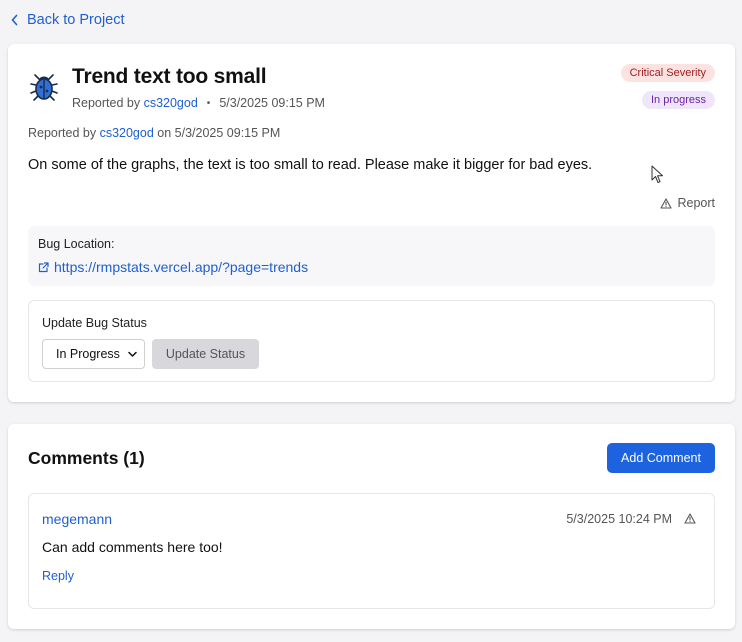  Describe the element at coordinates (272, 103) in the screenshot. I see `reported-timestamp: 5/3/2025 09:15 PM` at that location.